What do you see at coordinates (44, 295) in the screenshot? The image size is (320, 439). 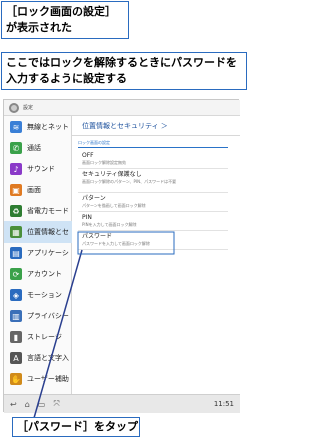 I see `sidebar-item-label: モーション` at bounding box center [44, 295].